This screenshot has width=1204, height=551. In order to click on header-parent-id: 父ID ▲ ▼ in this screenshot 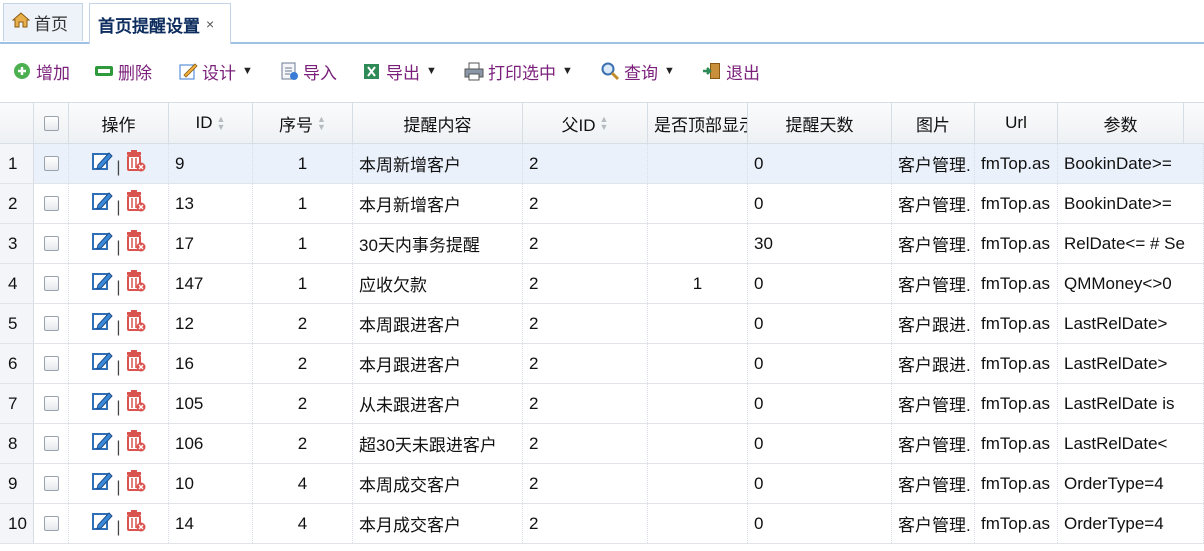, I will do `click(585, 123)`.